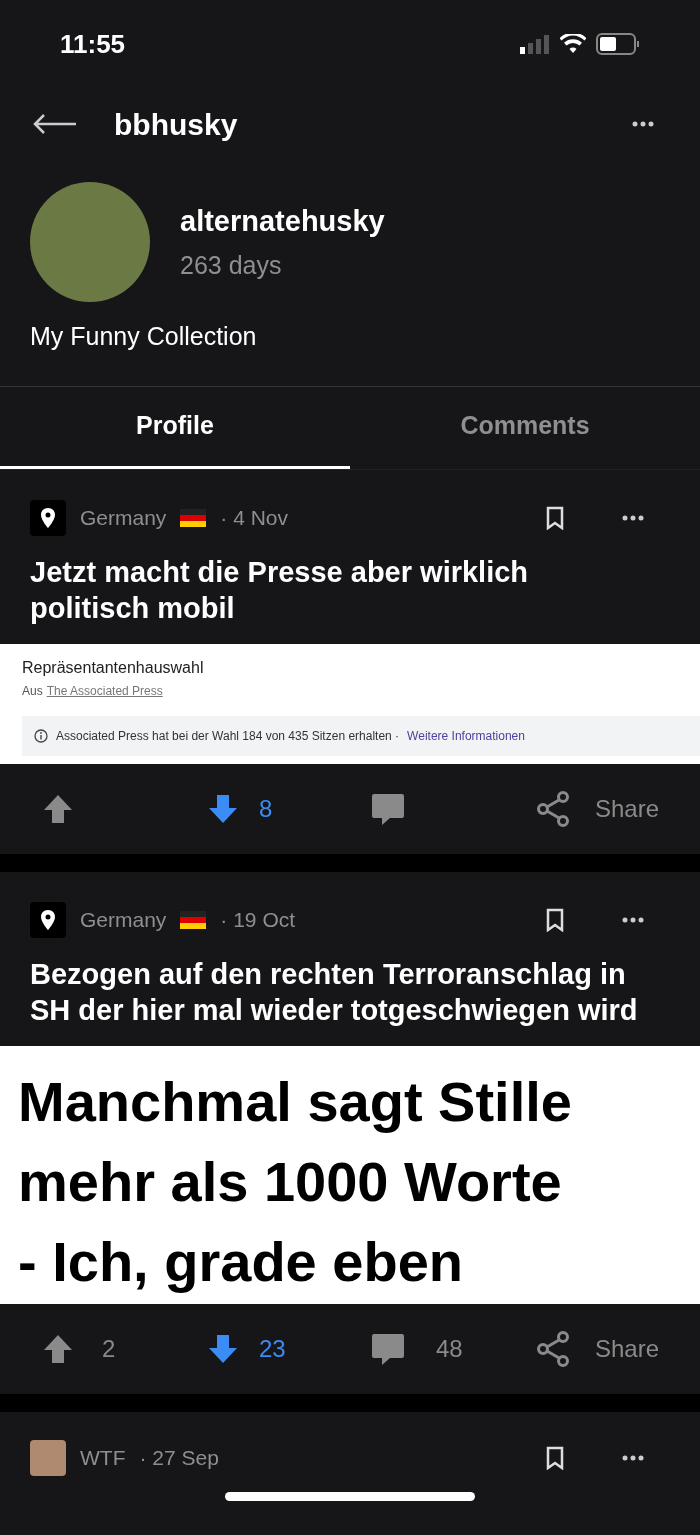 This screenshot has height=1535, width=700. Describe the element at coordinates (241, 1261) in the screenshot. I see `meme-text-line: - Ich, grade eben` at that location.